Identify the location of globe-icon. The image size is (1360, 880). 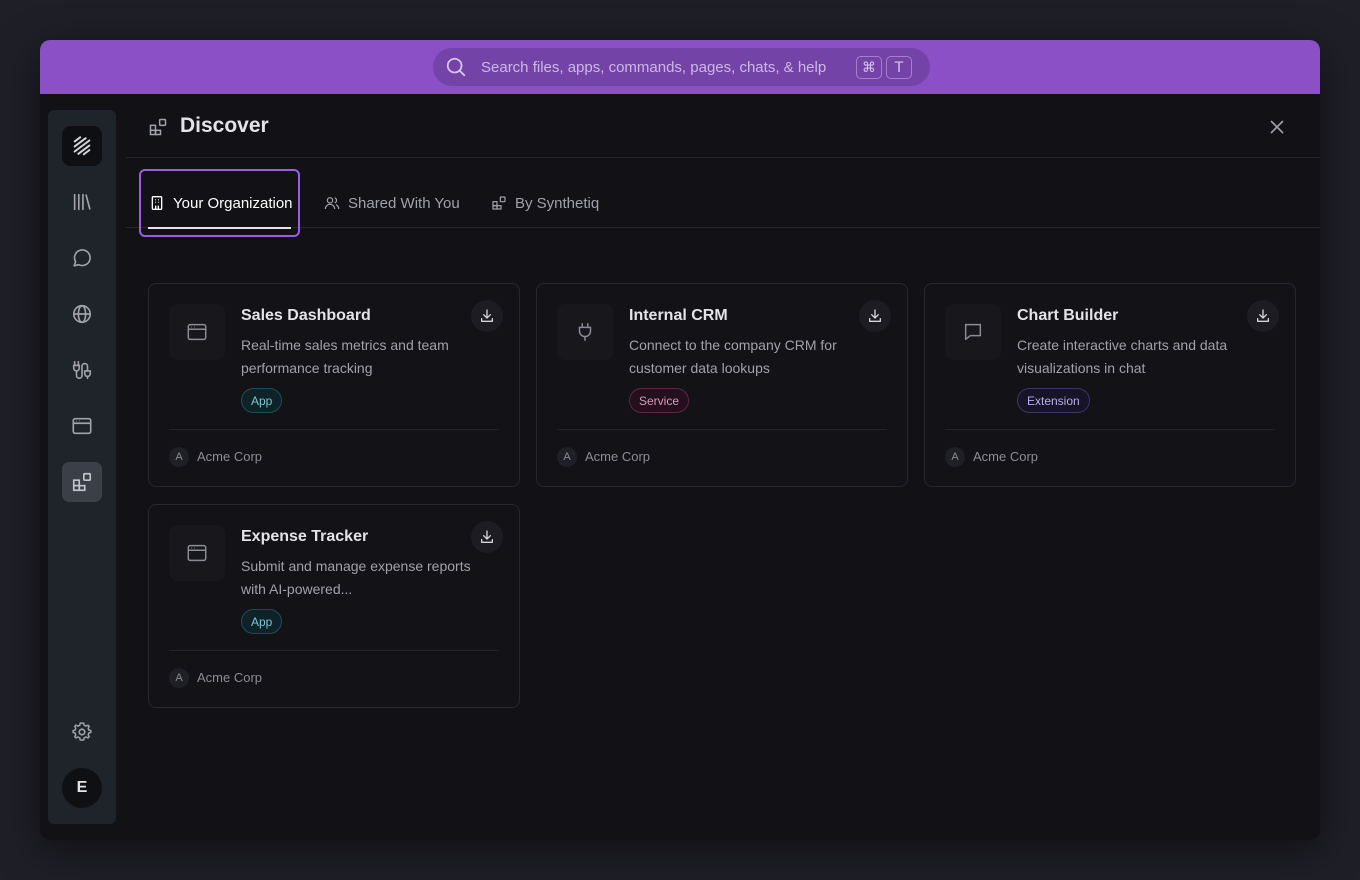
(82, 314).